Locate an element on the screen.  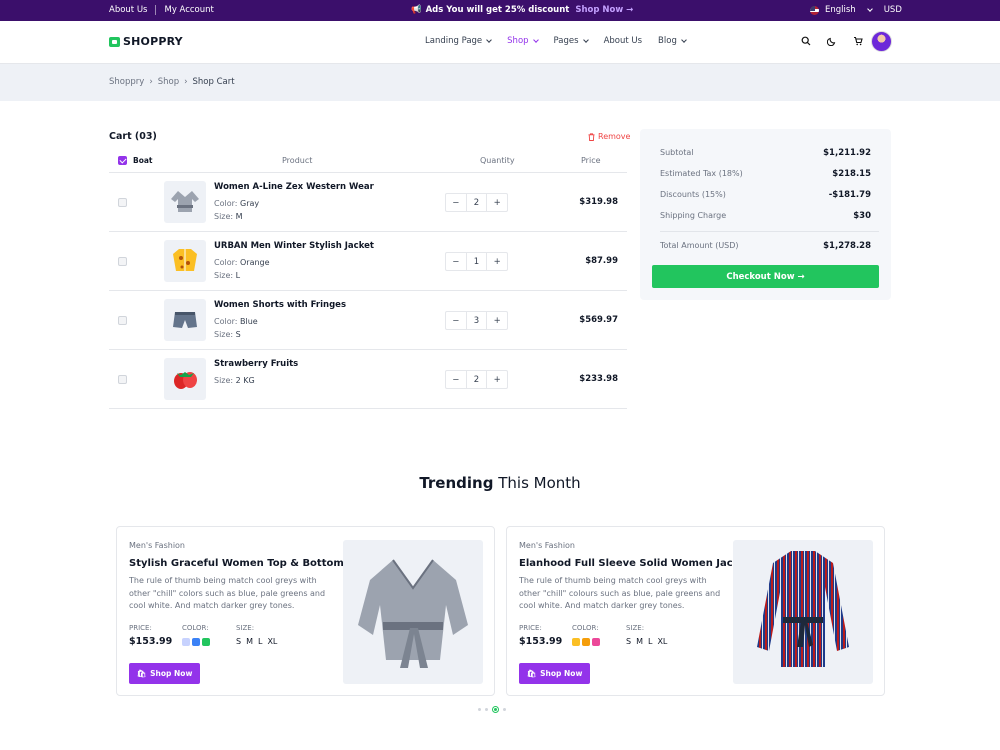
brand-logo: SHOPPRY is located at coordinates (146, 41).